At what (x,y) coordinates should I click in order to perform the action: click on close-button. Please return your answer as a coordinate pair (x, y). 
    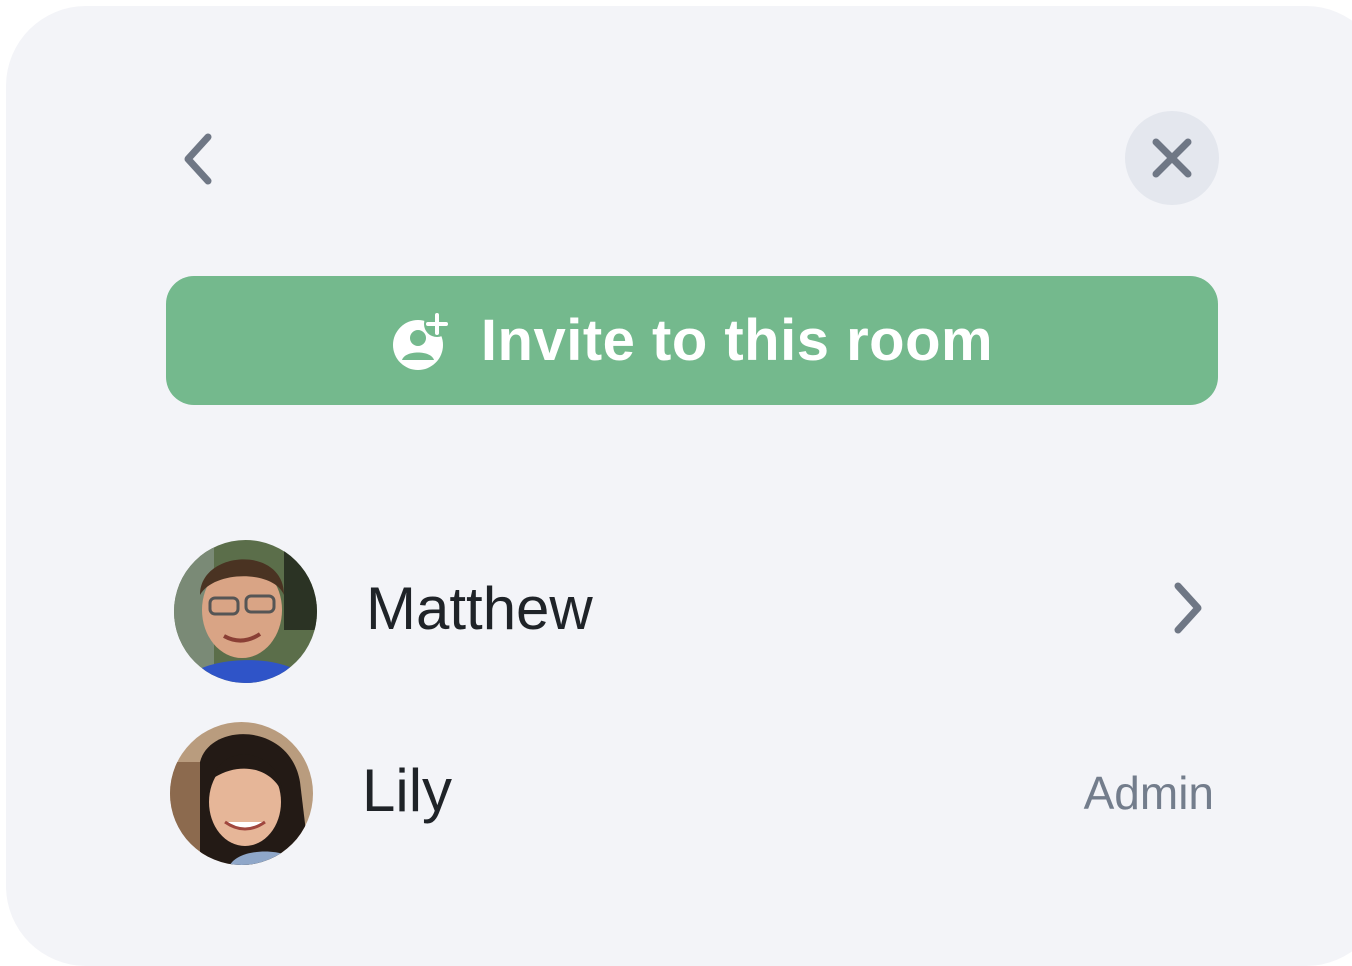
    Looking at the image, I should click on (1172, 158).